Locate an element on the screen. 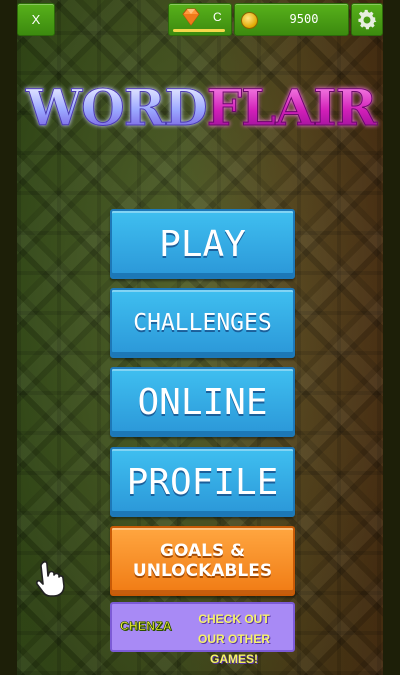 The width and height of the screenshot is (400, 675). challenges-button: CHALLENGES is located at coordinates (202, 323).